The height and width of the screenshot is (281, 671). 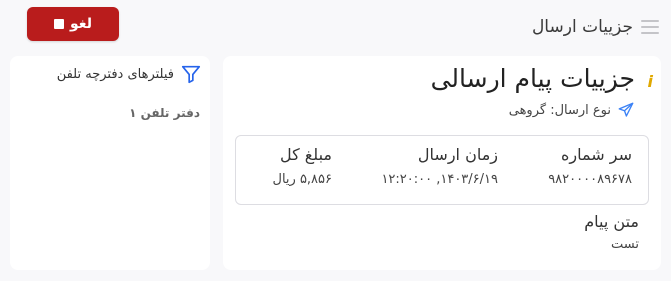 I want to click on prefix-value: ۹۸۲۰۰۰۰۸۹۶۷۸, so click(x=590, y=179).